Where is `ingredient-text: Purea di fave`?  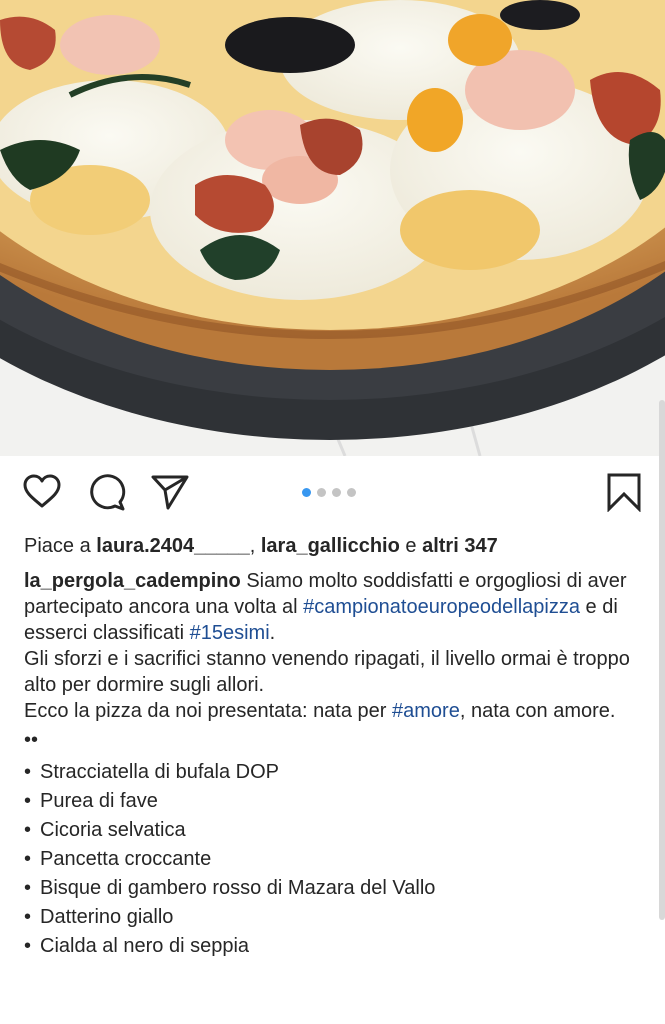
ingredient-text: Purea di fave is located at coordinates (99, 801).